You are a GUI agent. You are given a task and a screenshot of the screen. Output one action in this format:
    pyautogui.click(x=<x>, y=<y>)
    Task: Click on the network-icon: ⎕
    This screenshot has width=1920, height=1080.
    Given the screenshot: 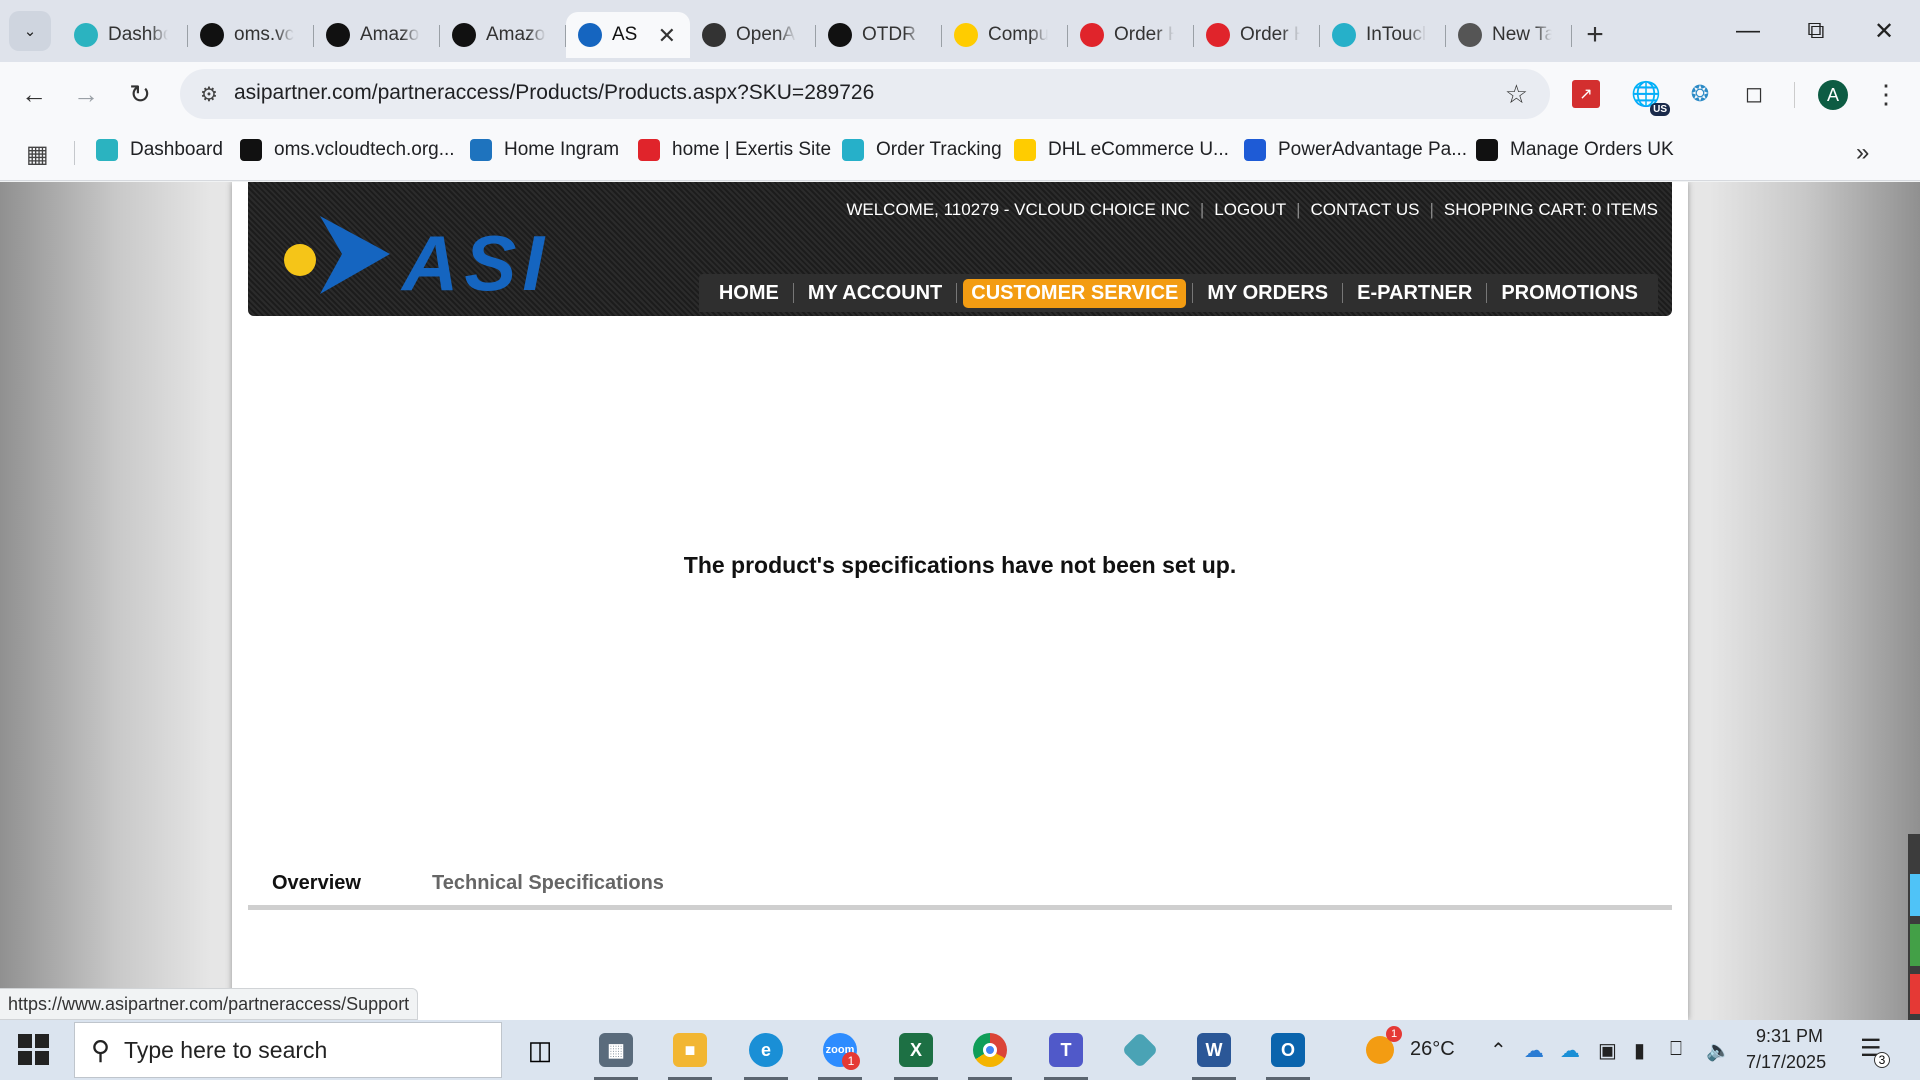 What is the action you would take?
    pyautogui.click(x=1676, y=1049)
    